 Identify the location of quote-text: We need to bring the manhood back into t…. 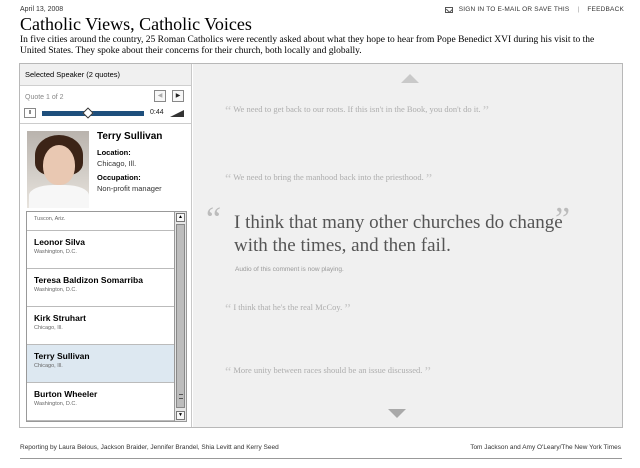
(328, 177).